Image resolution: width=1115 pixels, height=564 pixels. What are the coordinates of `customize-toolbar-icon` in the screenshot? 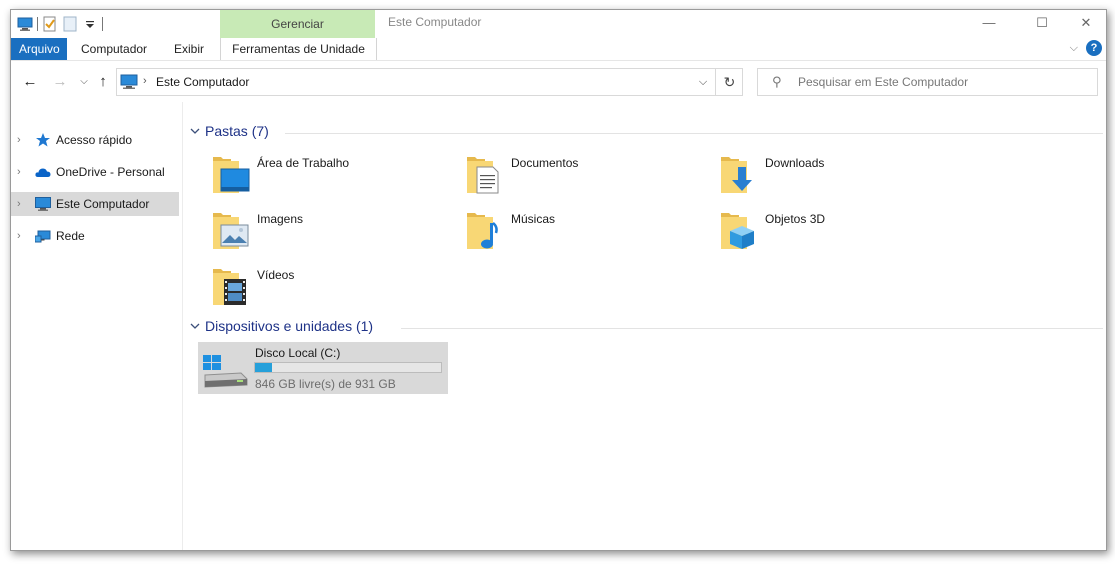 It's located at (90, 24).